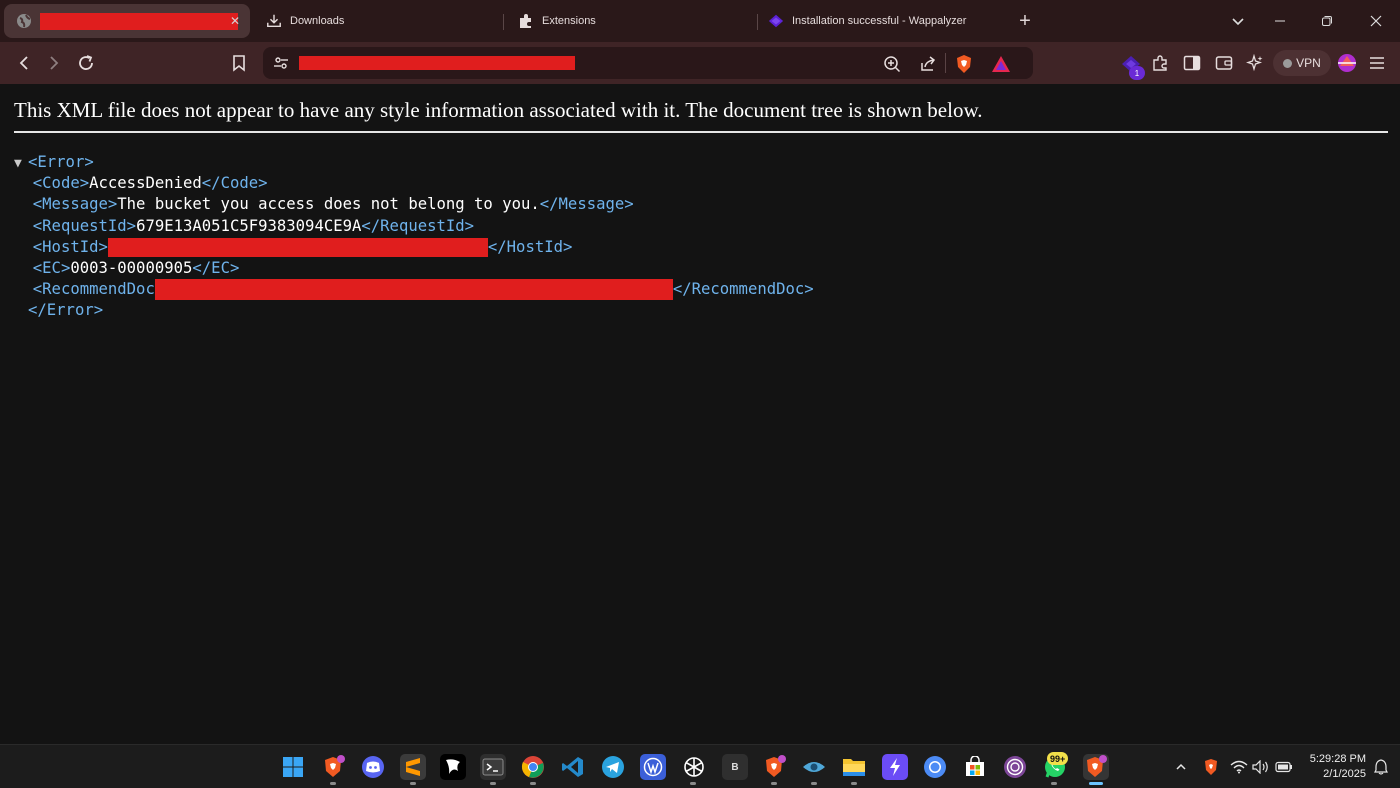 Image resolution: width=1400 pixels, height=788 pixels. What do you see at coordinates (701, 132) in the screenshot?
I see `notice-divider` at bounding box center [701, 132].